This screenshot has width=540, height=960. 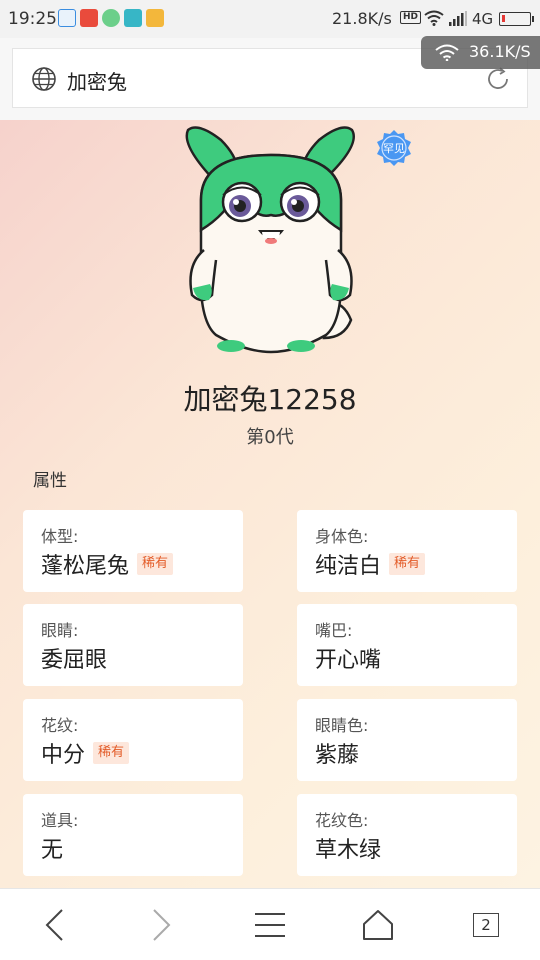 What do you see at coordinates (342, 536) in the screenshot?
I see `attribute-label: 身体色:` at bounding box center [342, 536].